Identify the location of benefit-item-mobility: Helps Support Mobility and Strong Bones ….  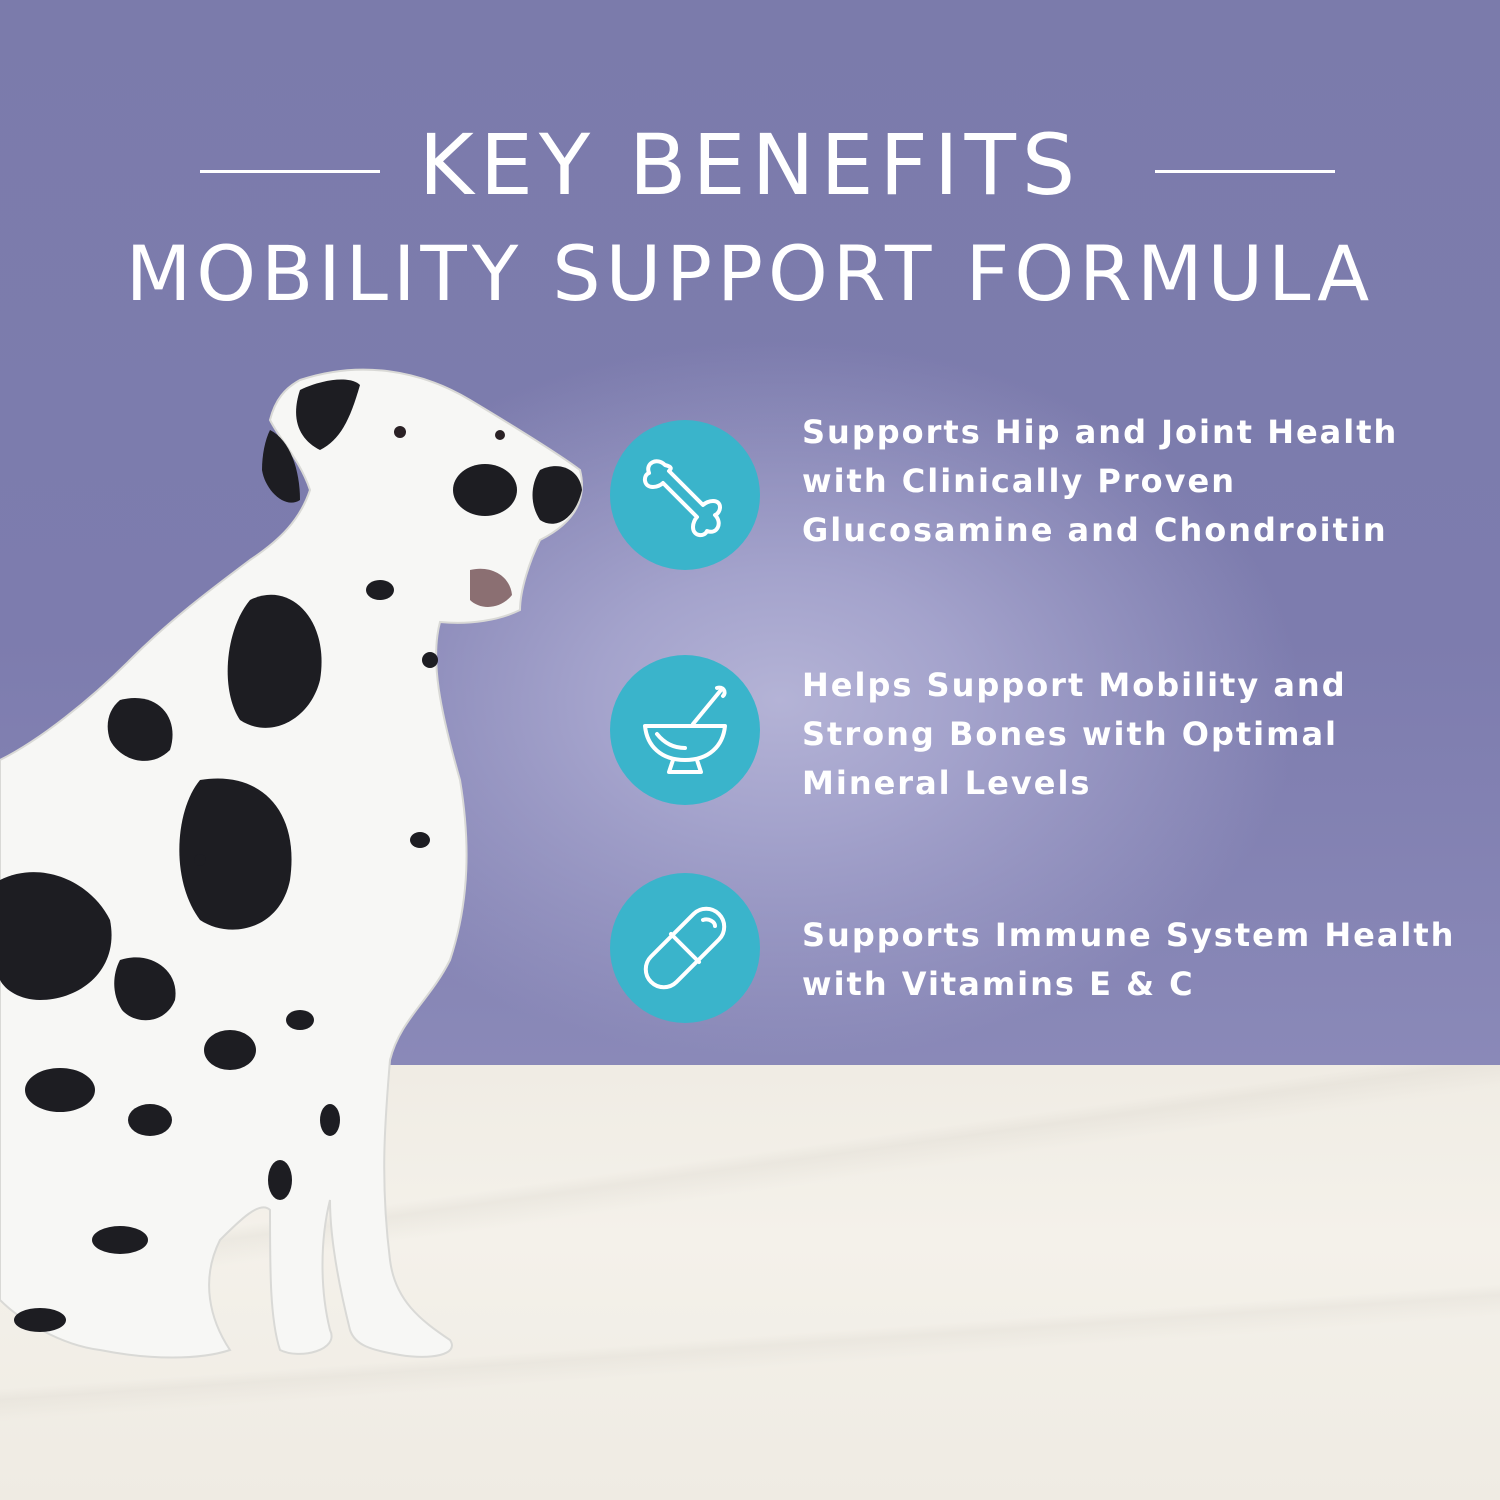
(1050, 730).